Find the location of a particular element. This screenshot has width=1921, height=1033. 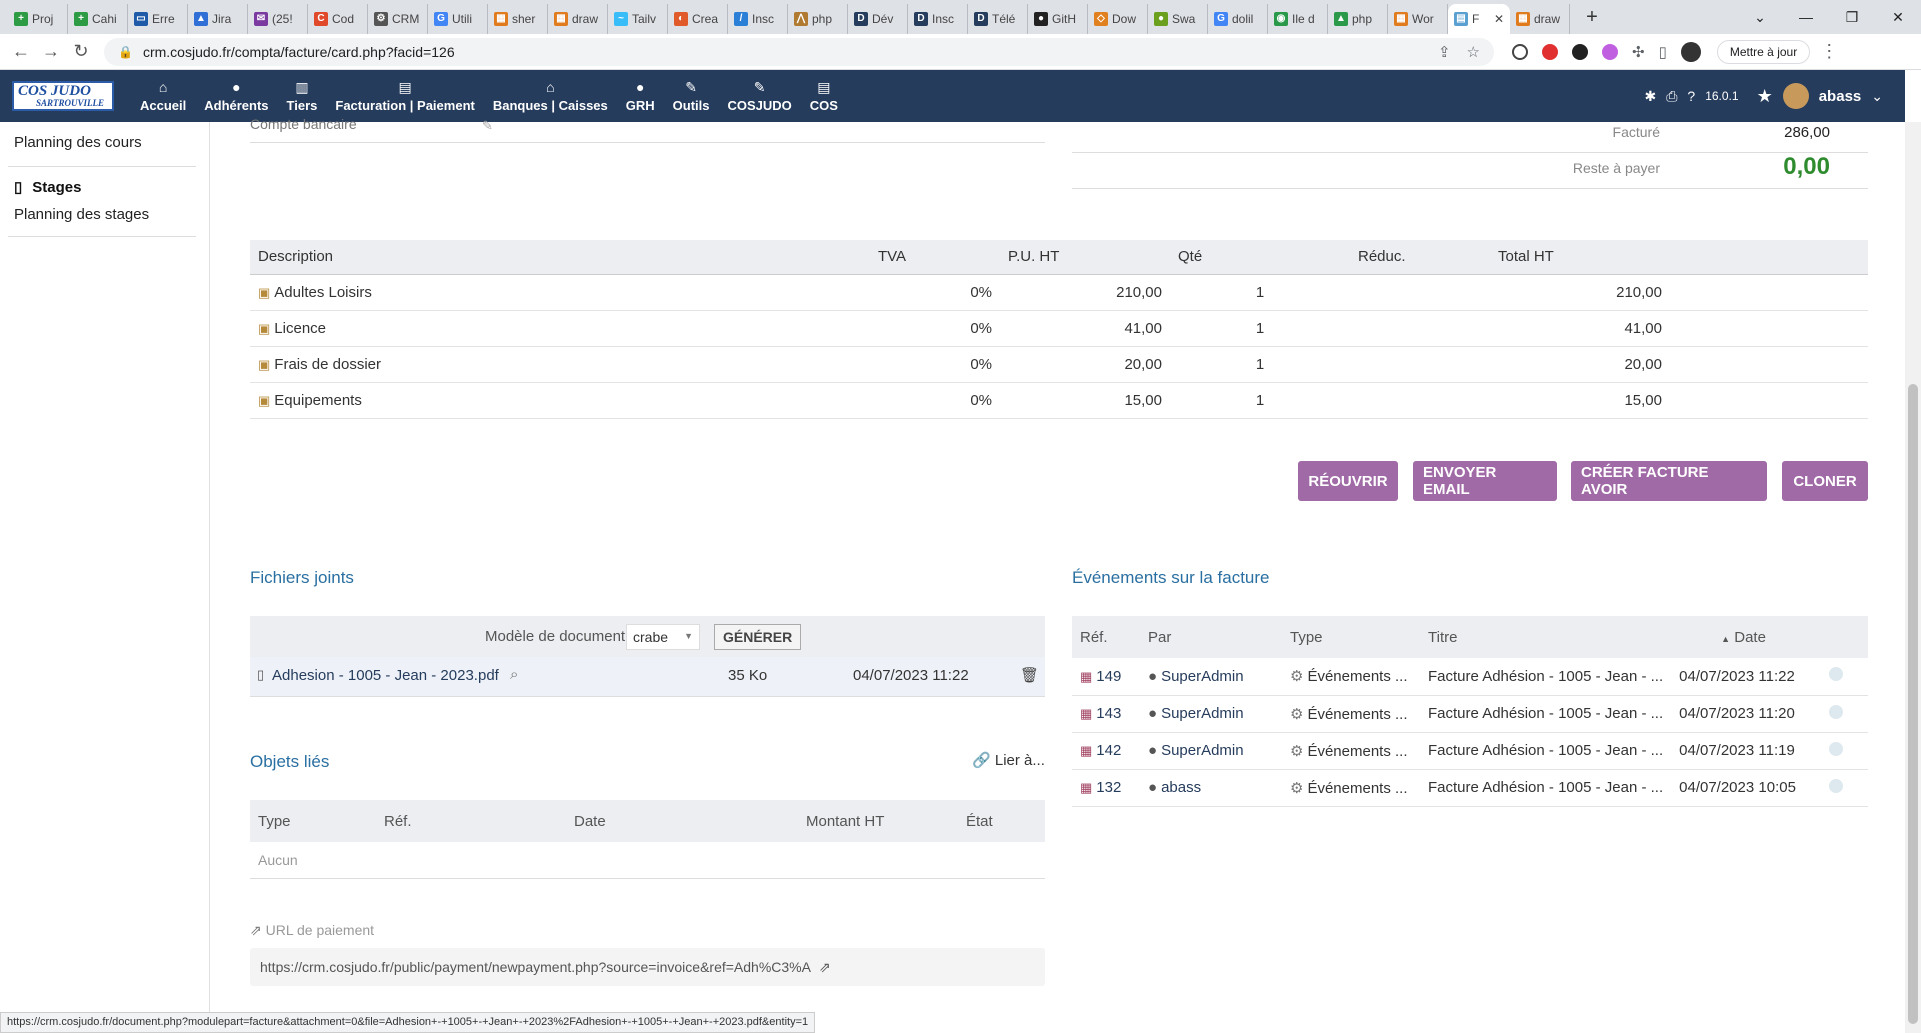

browser-tab: ▭ Erre is located at coordinates (158, 19).